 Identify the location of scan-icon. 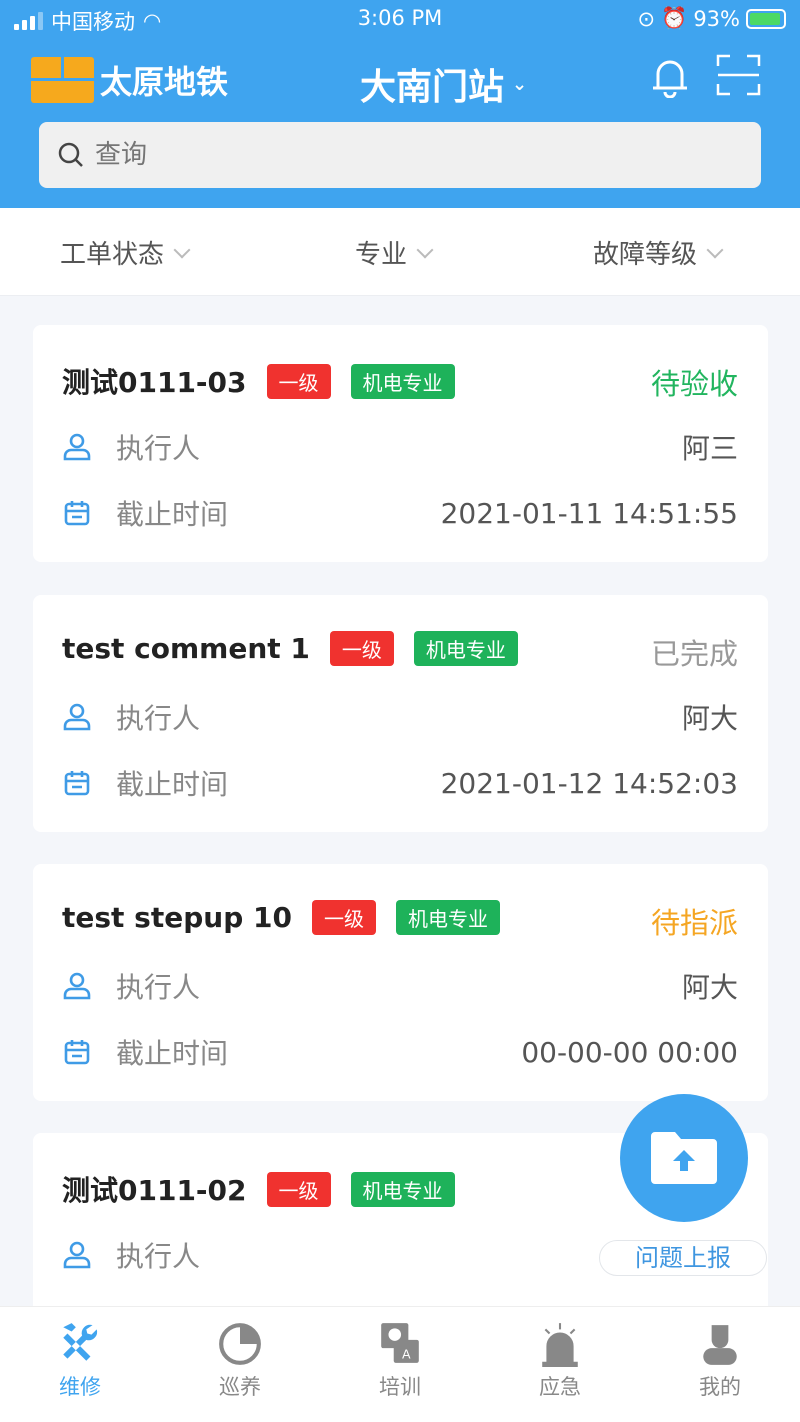
(738, 75).